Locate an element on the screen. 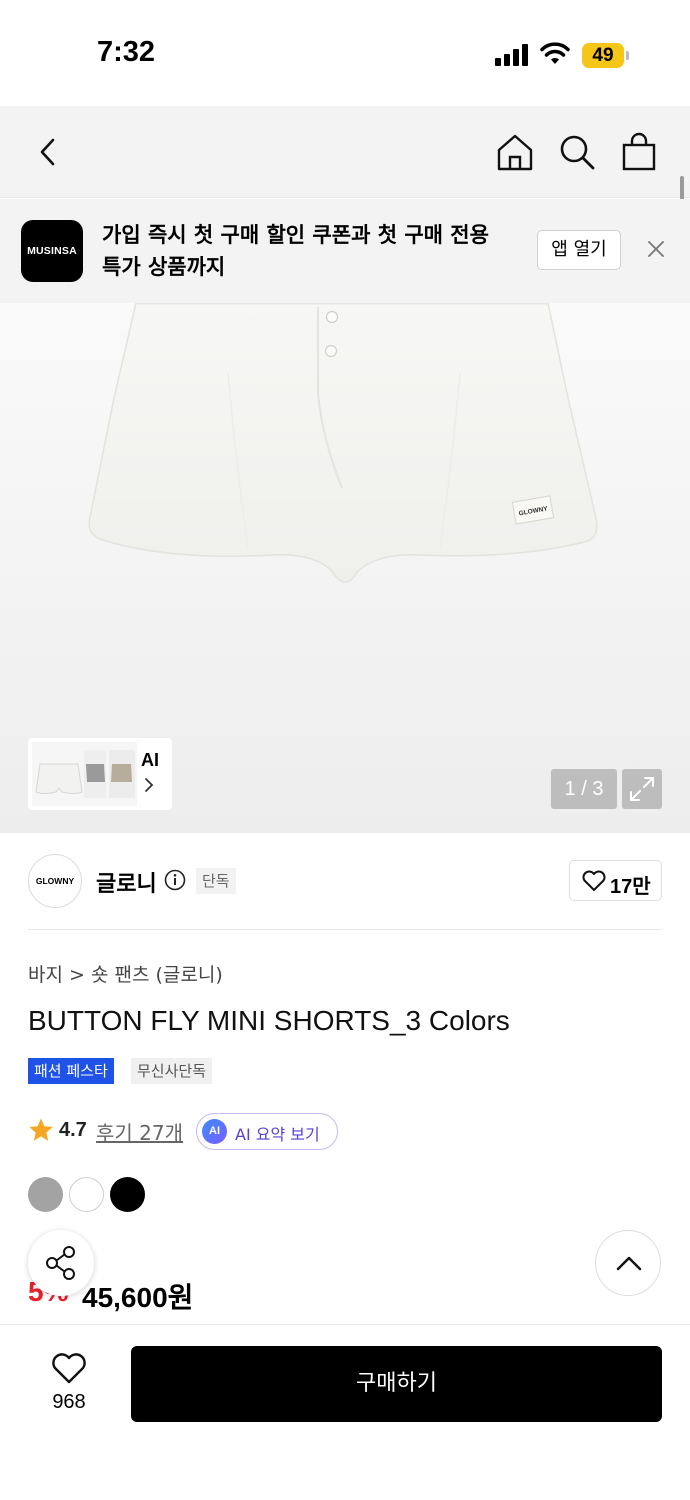 Image resolution: width=690 pixels, height=1500 pixels. brand-logo: GLOWNY is located at coordinates (55, 881).